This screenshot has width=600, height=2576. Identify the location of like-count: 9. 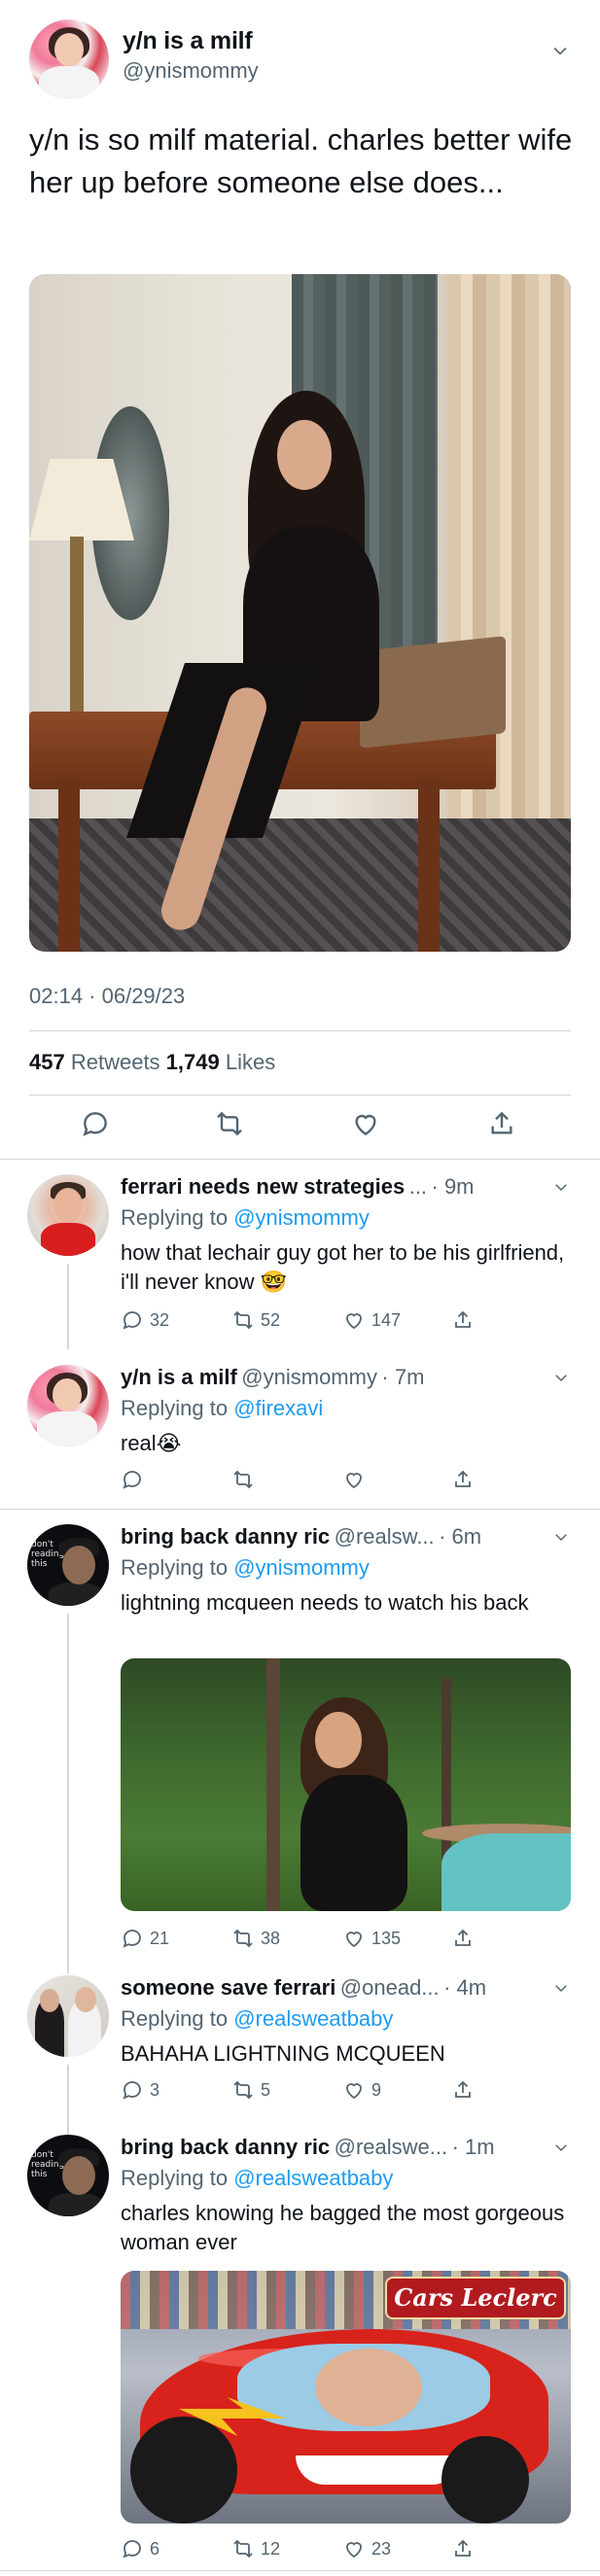
(376, 2089).